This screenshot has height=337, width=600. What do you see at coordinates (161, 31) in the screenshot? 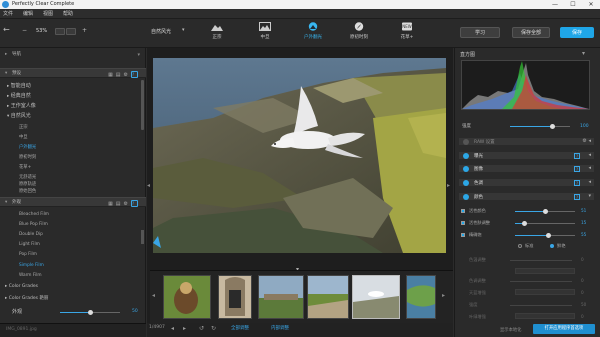
I see `preset-dropdown: 自然风光` at bounding box center [161, 31].